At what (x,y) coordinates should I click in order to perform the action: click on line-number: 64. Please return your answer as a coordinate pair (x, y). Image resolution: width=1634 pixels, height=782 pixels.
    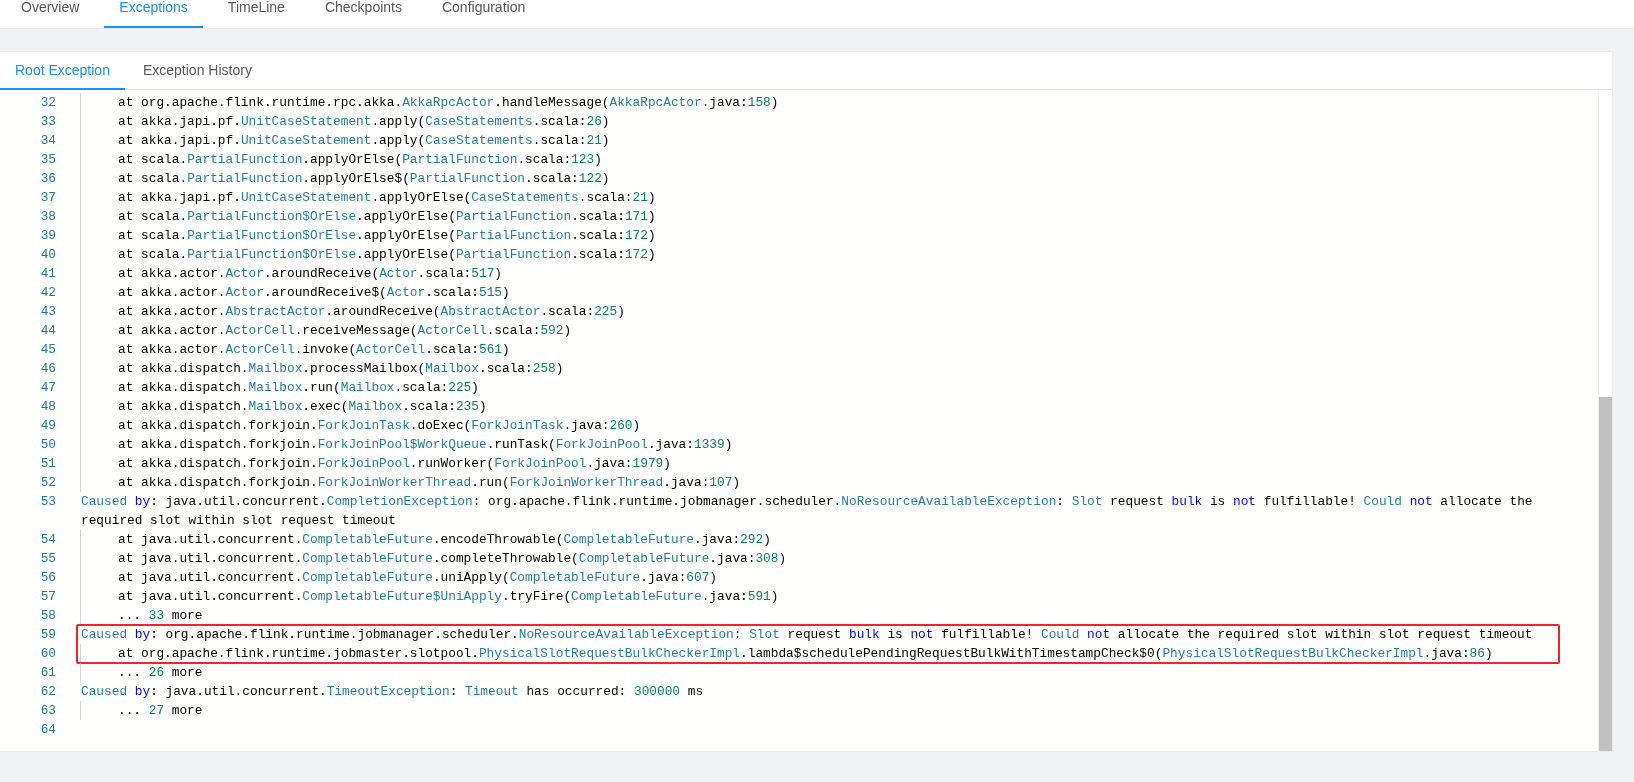
    Looking at the image, I should click on (47, 730).